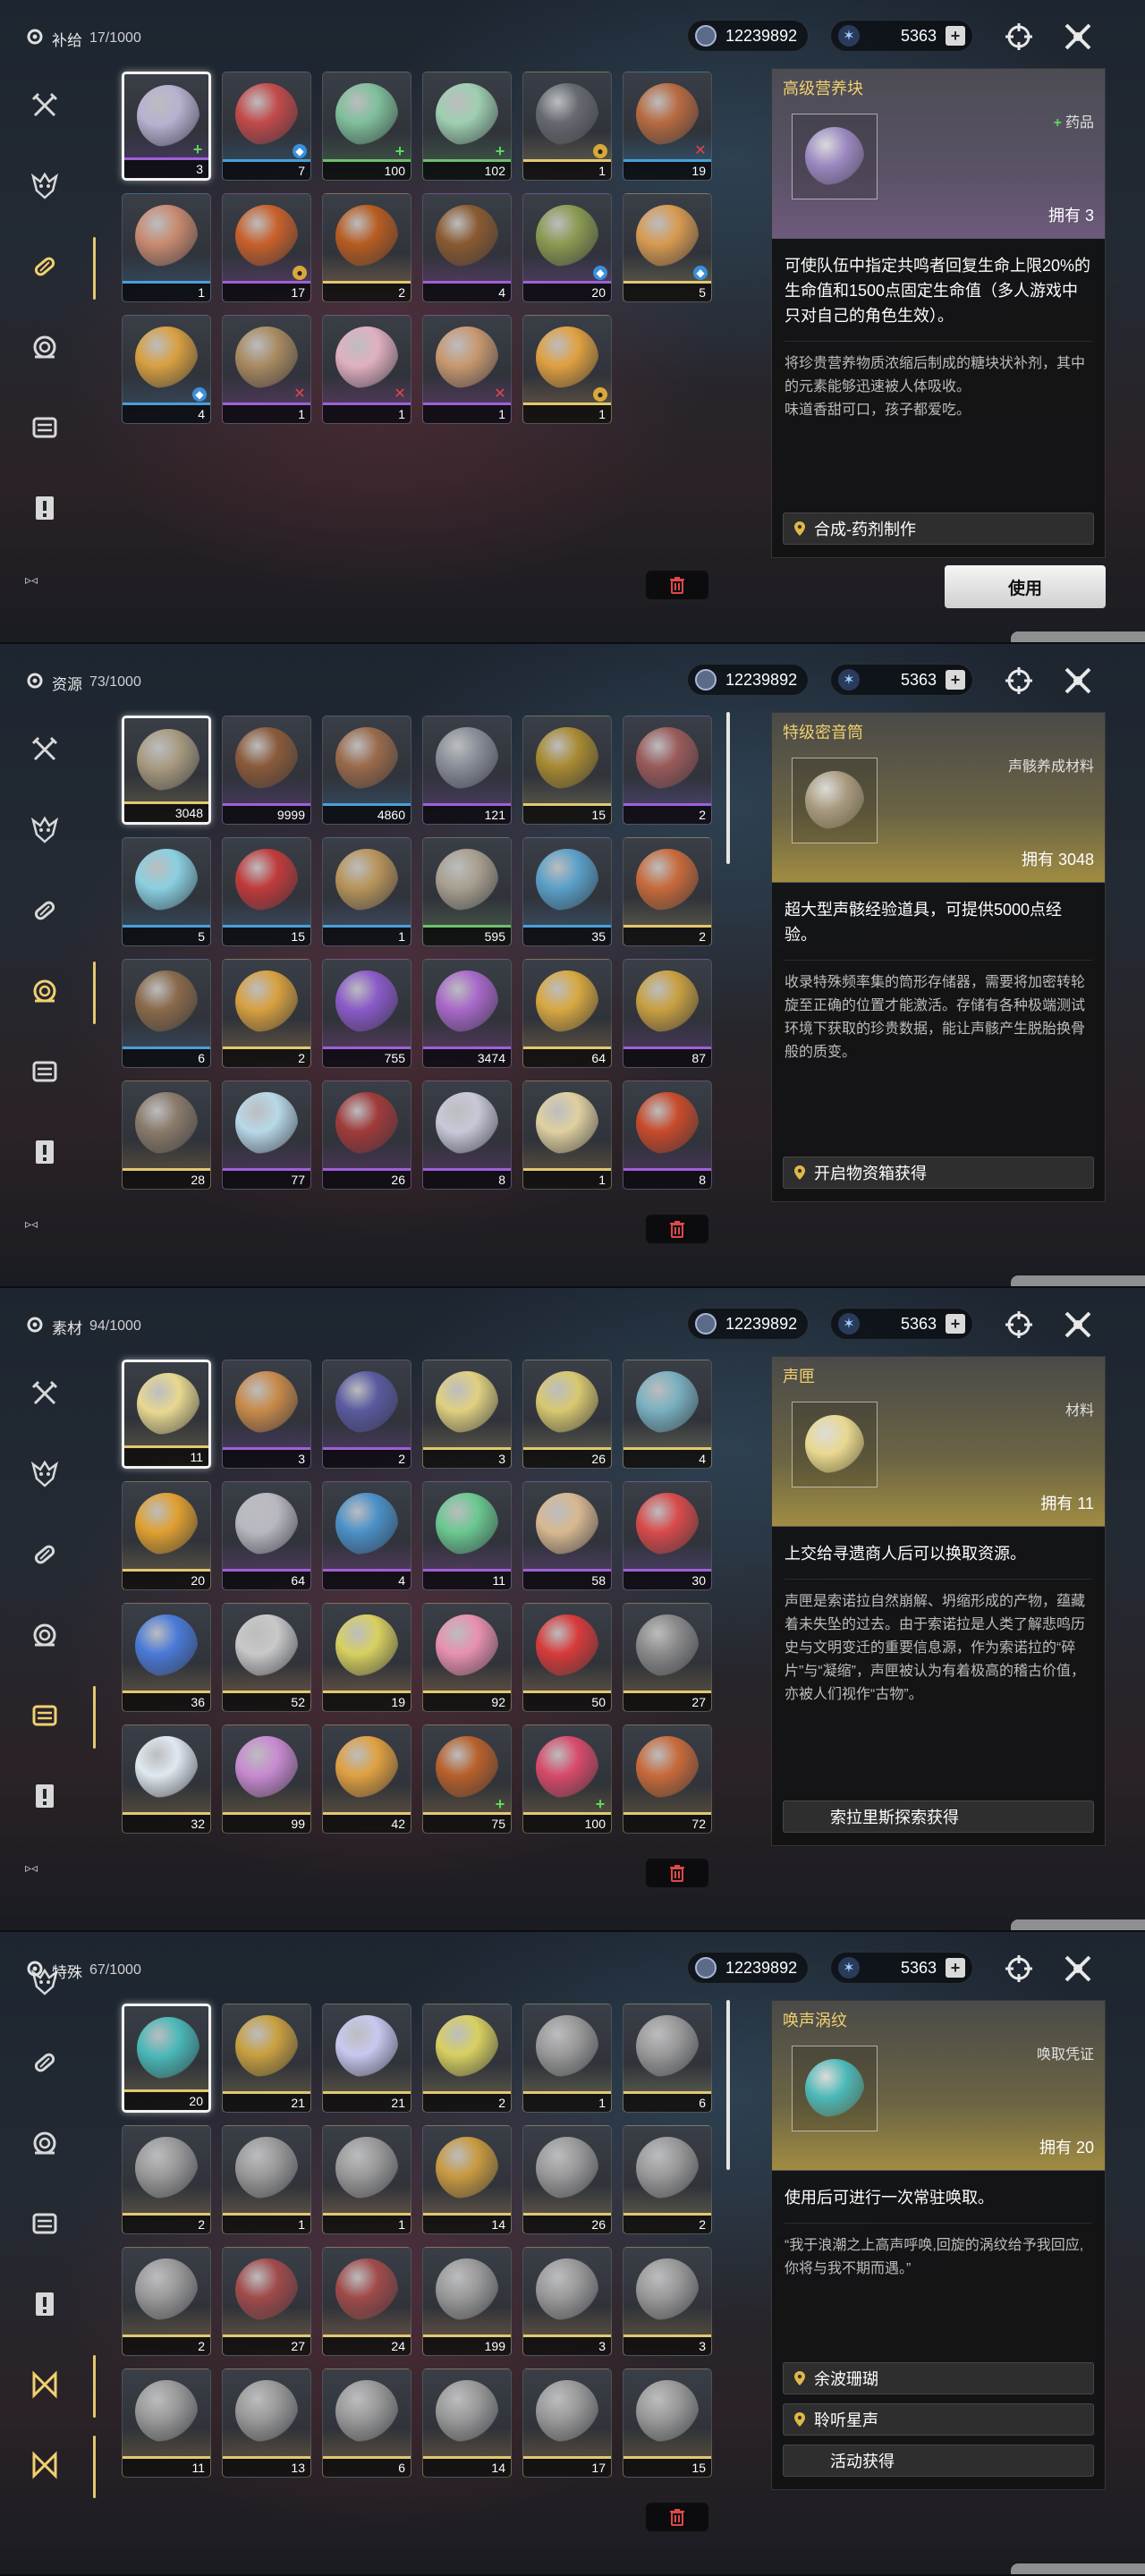  What do you see at coordinates (467, 770) in the screenshot?
I see `item-slot: 121` at bounding box center [467, 770].